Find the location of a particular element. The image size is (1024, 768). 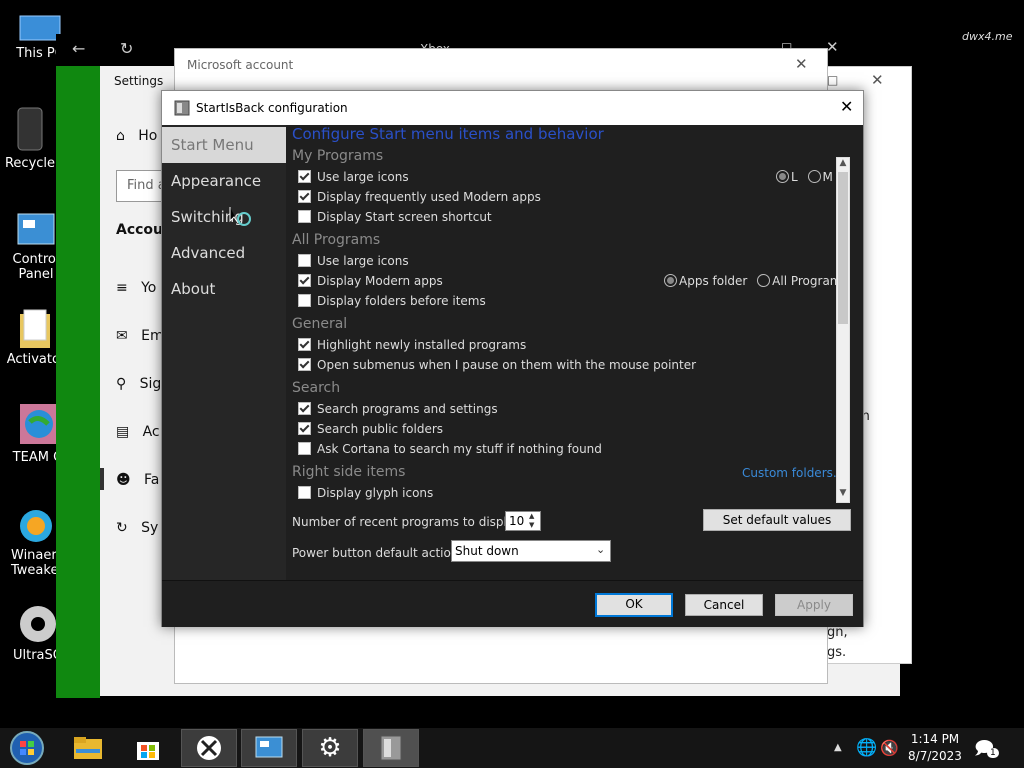

section-my-programs: My Programs is located at coordinates (338, 156).